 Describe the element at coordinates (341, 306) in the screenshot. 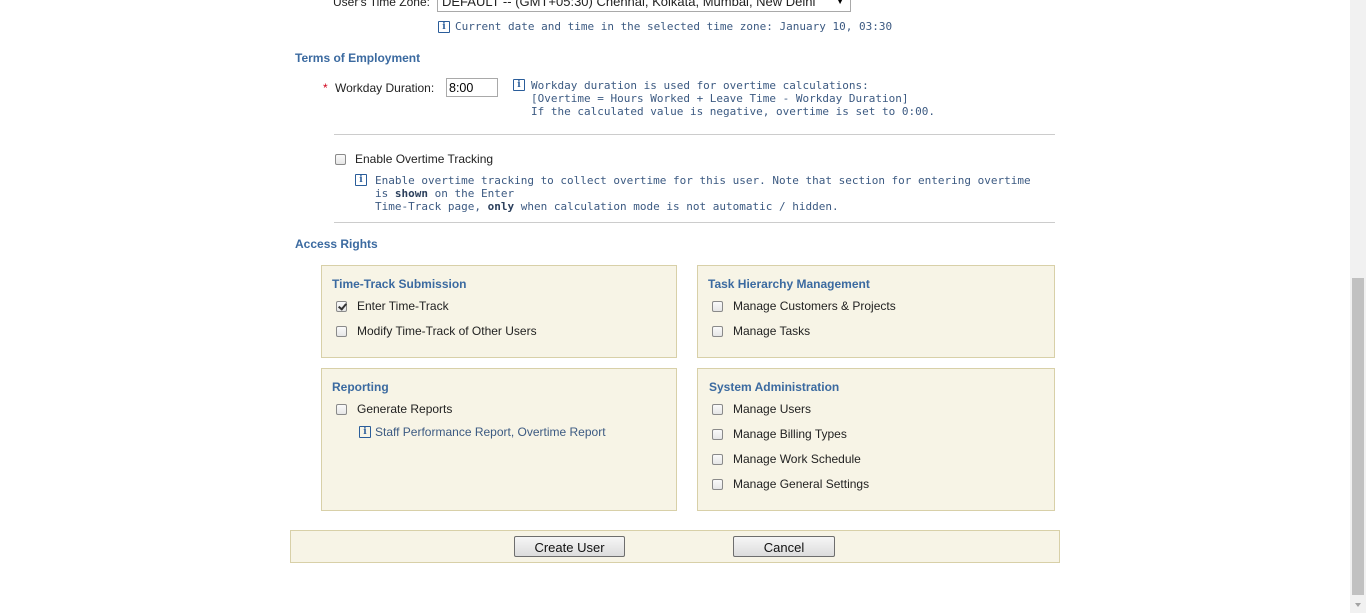

I see `enter-time-track-checkbox` at that location.